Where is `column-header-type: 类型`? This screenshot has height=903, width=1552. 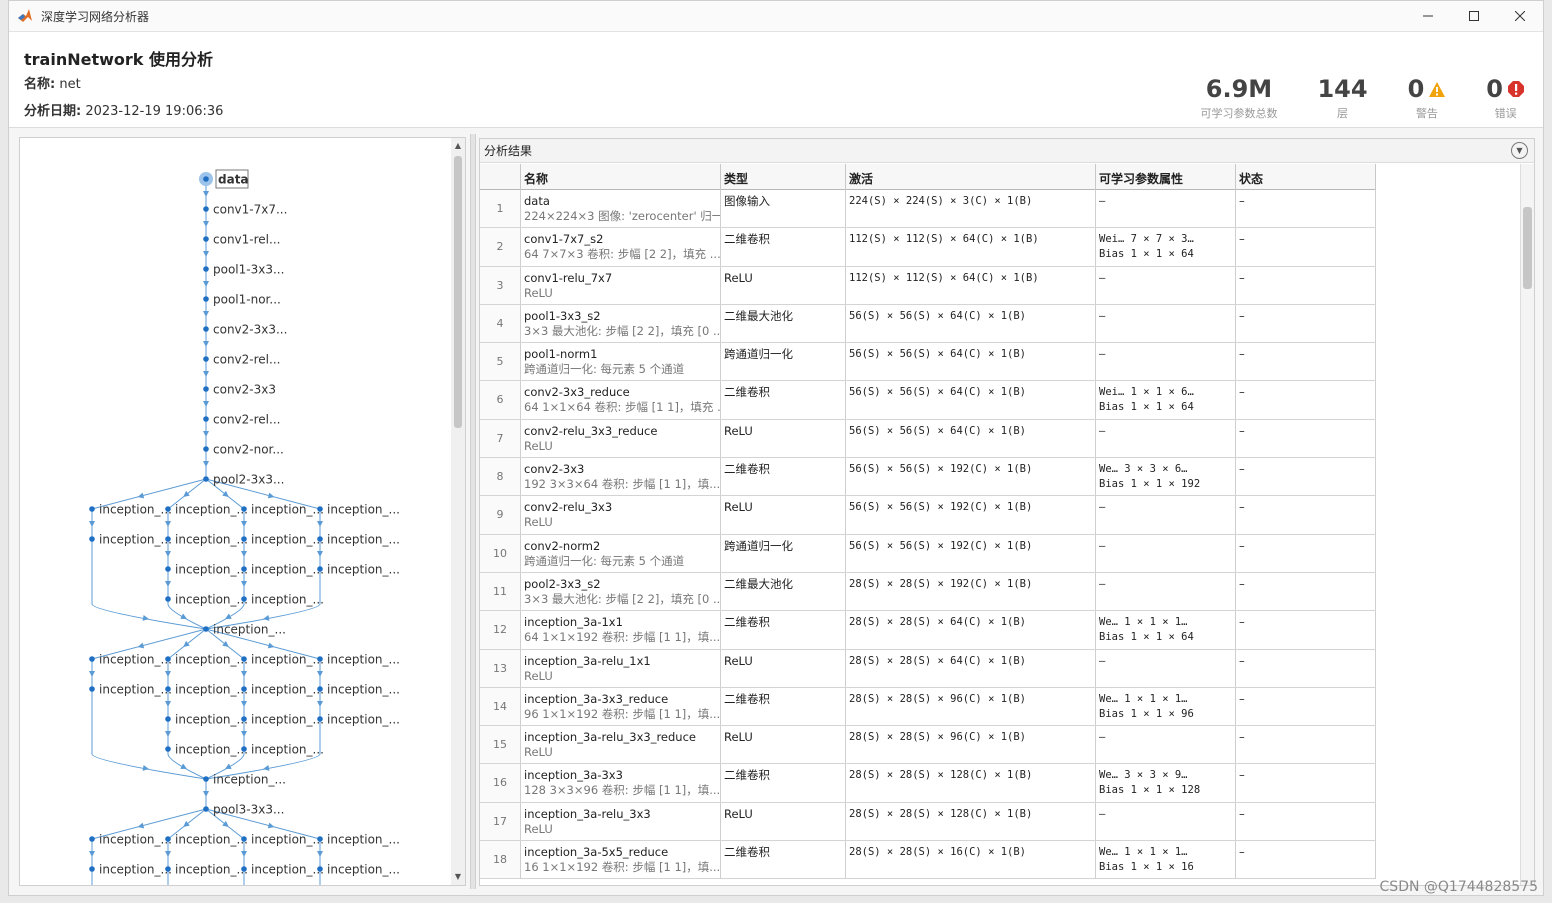 column-header-type: 类型 is located at coordinates (783, 177).